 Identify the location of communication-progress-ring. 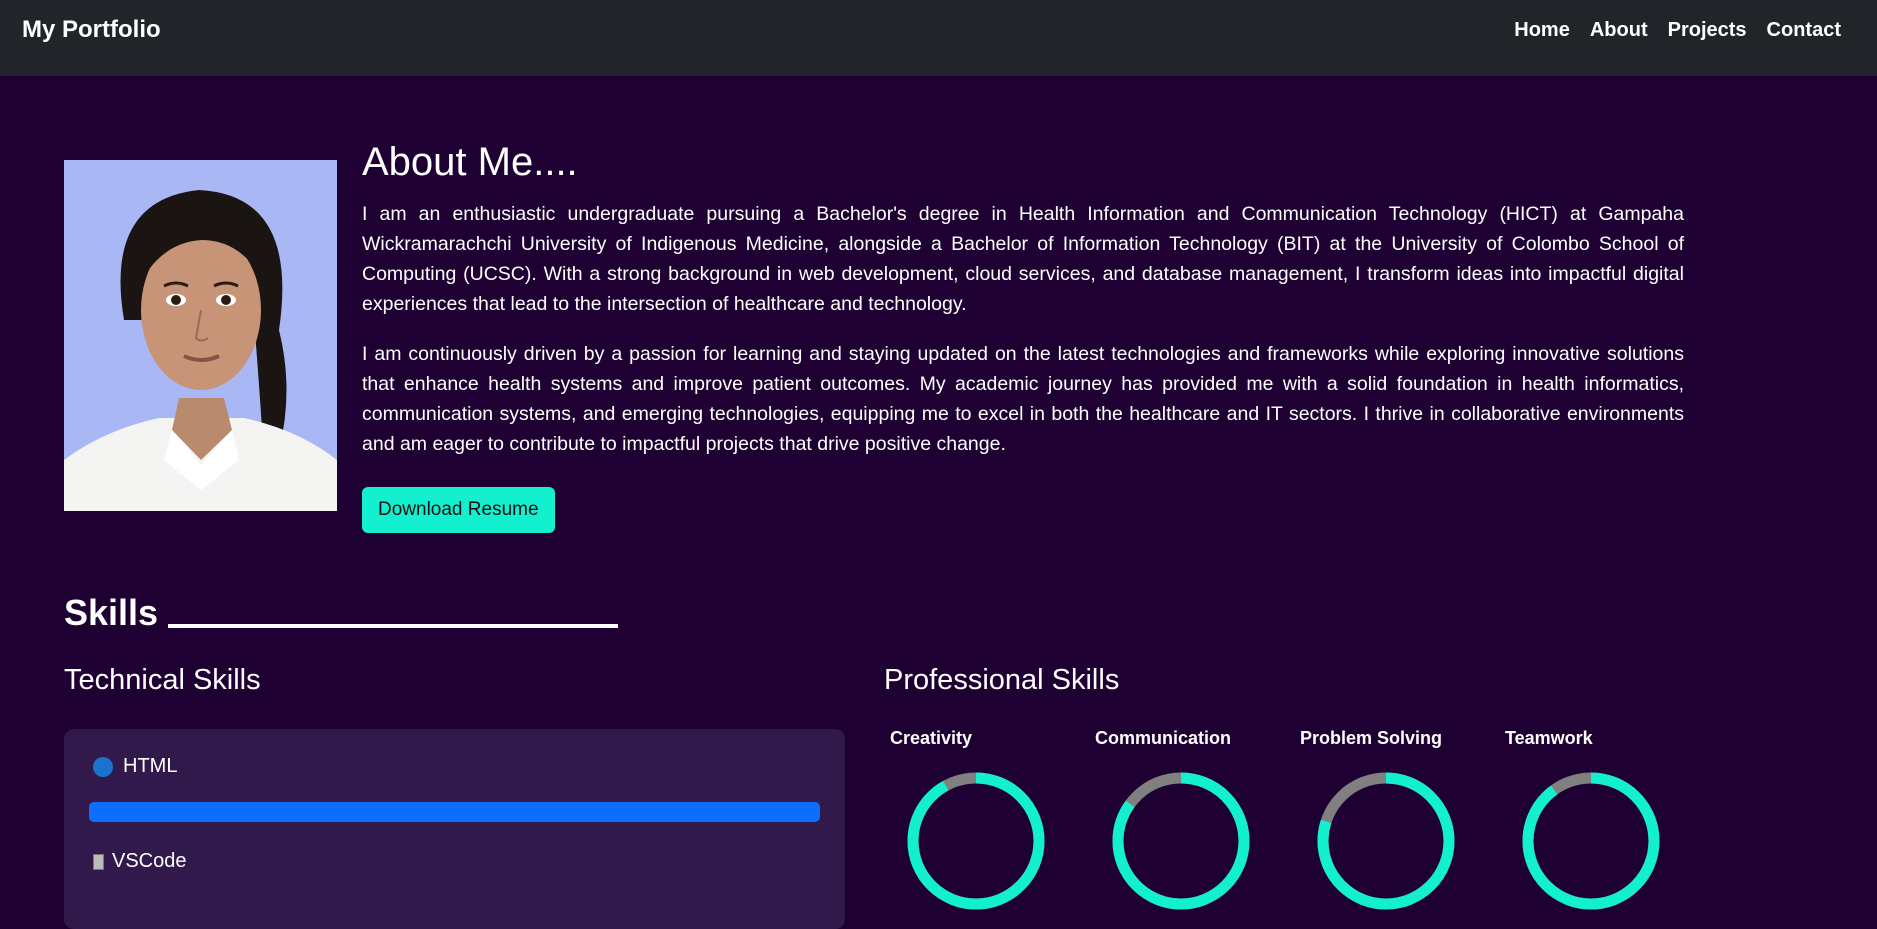
(1181, 841).